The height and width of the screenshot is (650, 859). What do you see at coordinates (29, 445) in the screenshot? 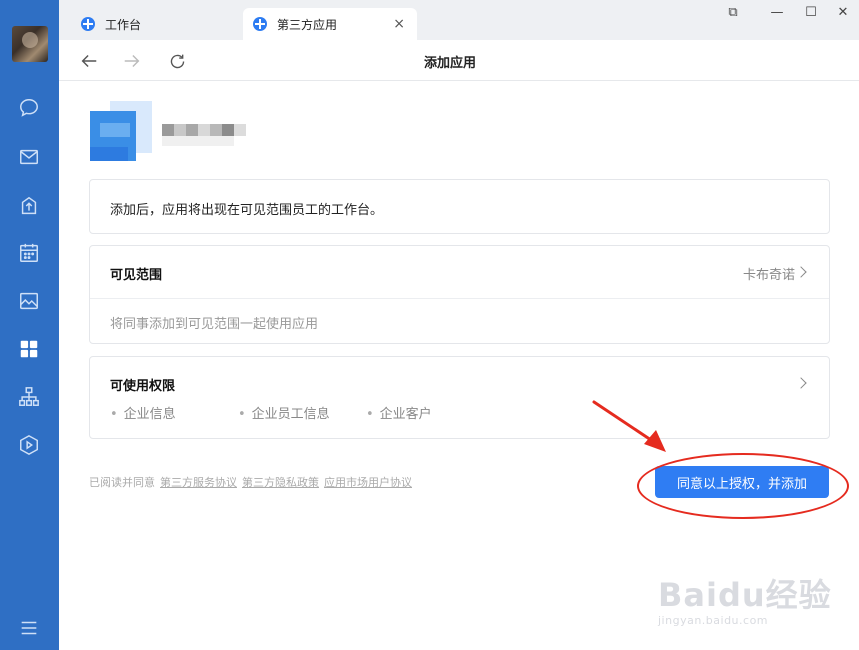
I see `hexagon-play-icon` at bounding box center [29, 445].